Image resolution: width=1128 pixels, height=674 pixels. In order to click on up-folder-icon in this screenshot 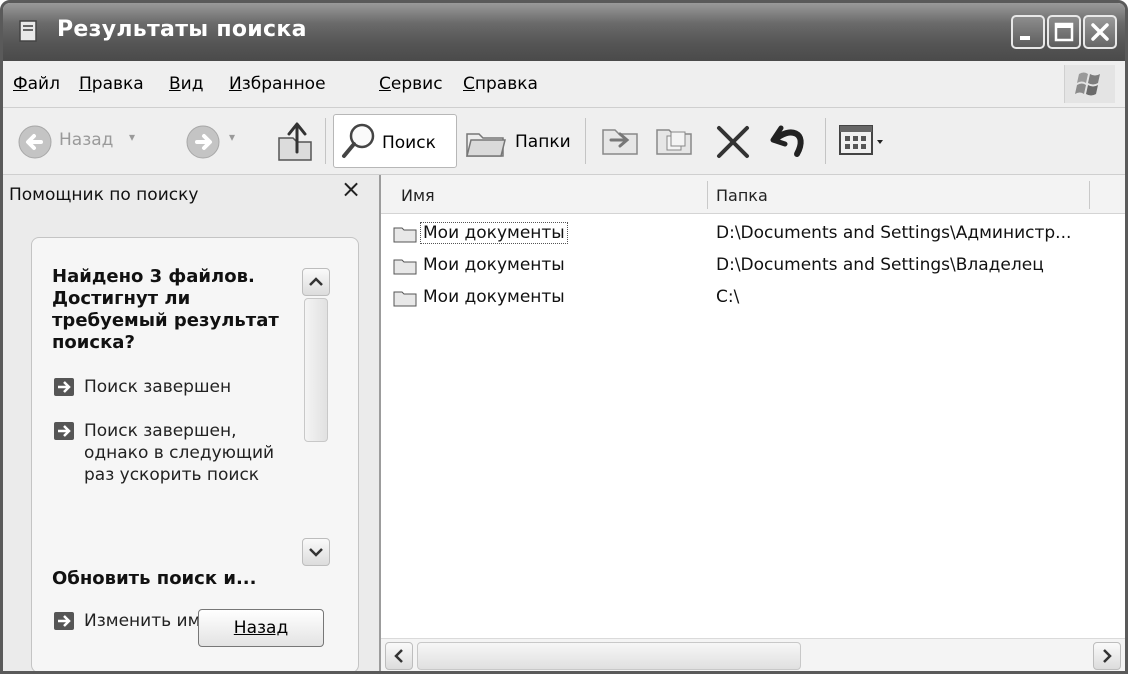, I will do `click(295, 141)`.